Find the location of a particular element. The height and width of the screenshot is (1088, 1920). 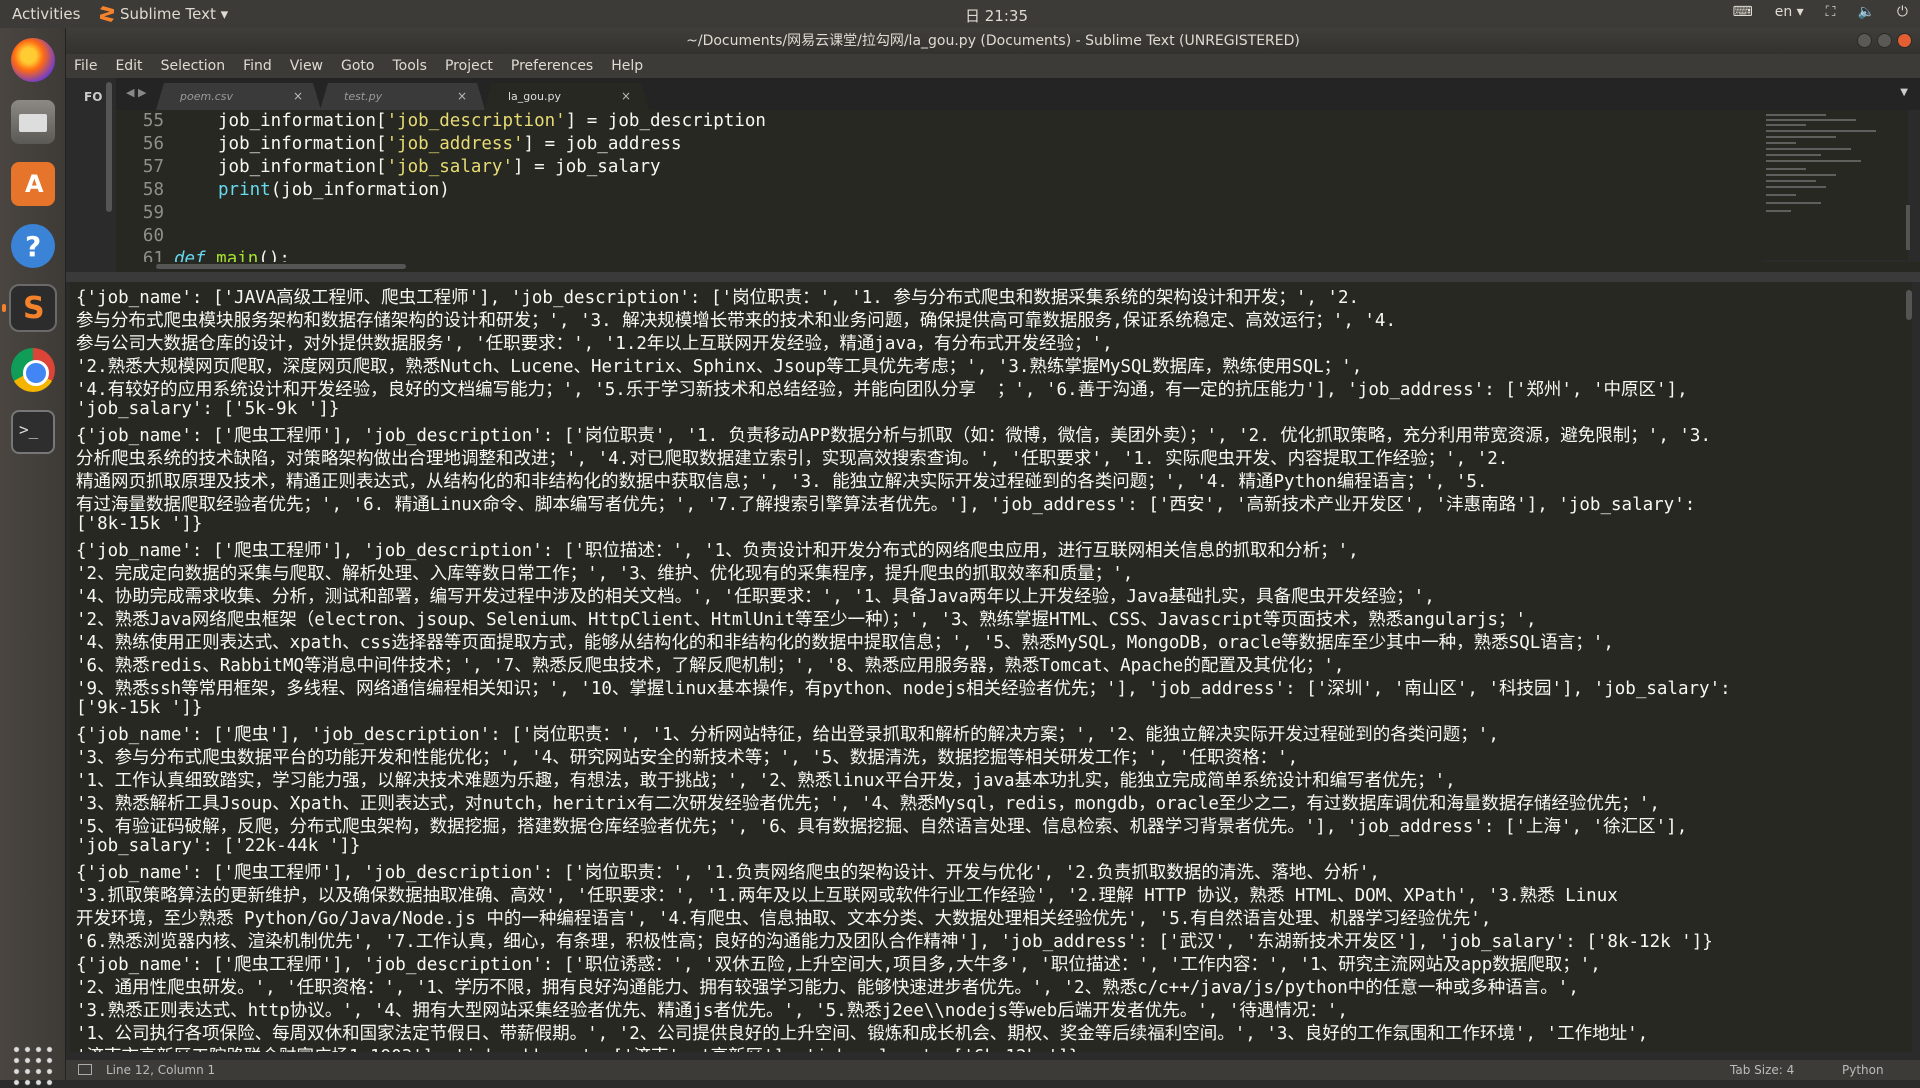

menu-selection: Selection is located at coordinates (193, 66).